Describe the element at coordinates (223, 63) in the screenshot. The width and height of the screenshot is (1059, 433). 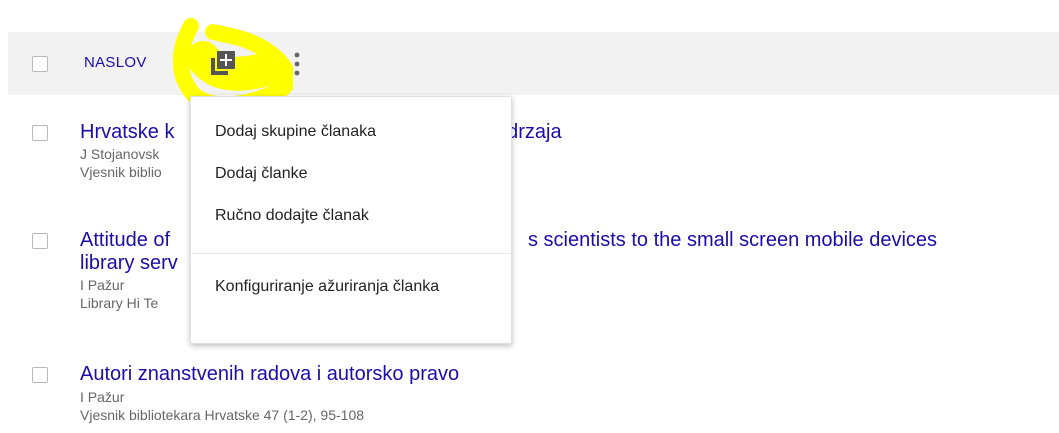
I see `add-box-icon` at that location.